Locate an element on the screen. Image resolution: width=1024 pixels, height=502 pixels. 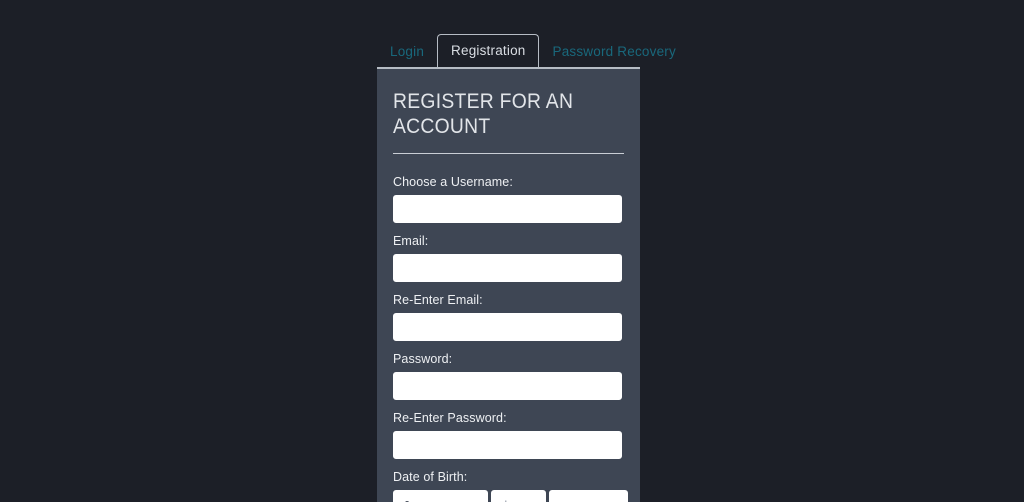
password-label: Password: is located at coordinates (423, 359).